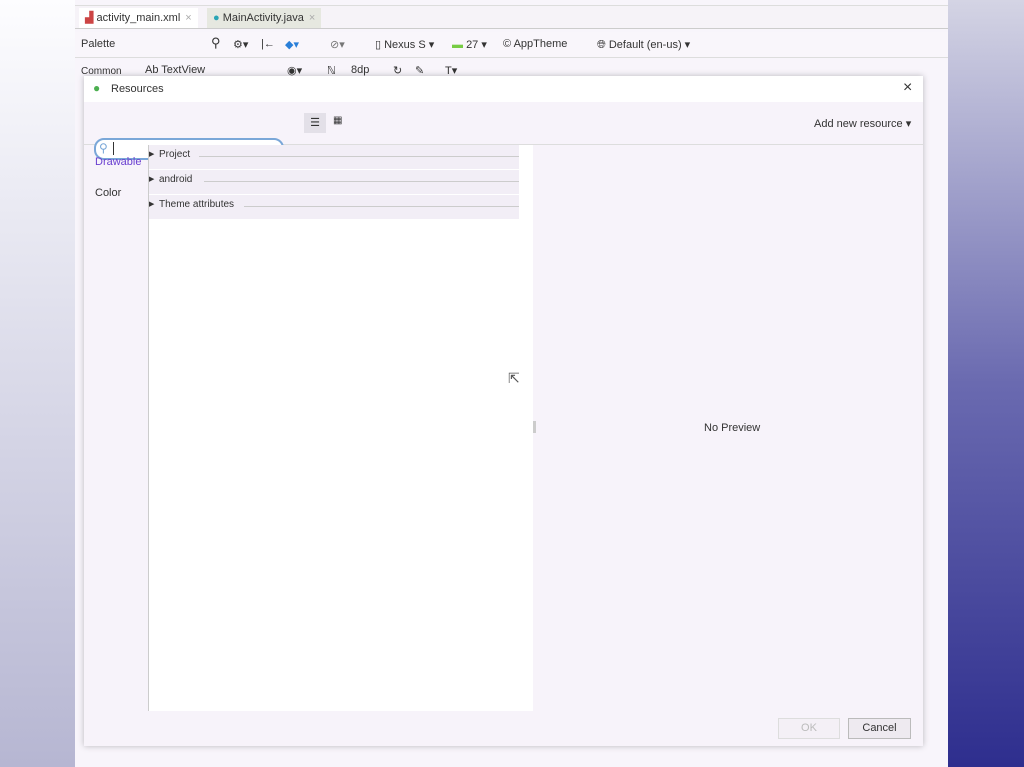  I want to click on nav-color: Color, so click(108, 193).